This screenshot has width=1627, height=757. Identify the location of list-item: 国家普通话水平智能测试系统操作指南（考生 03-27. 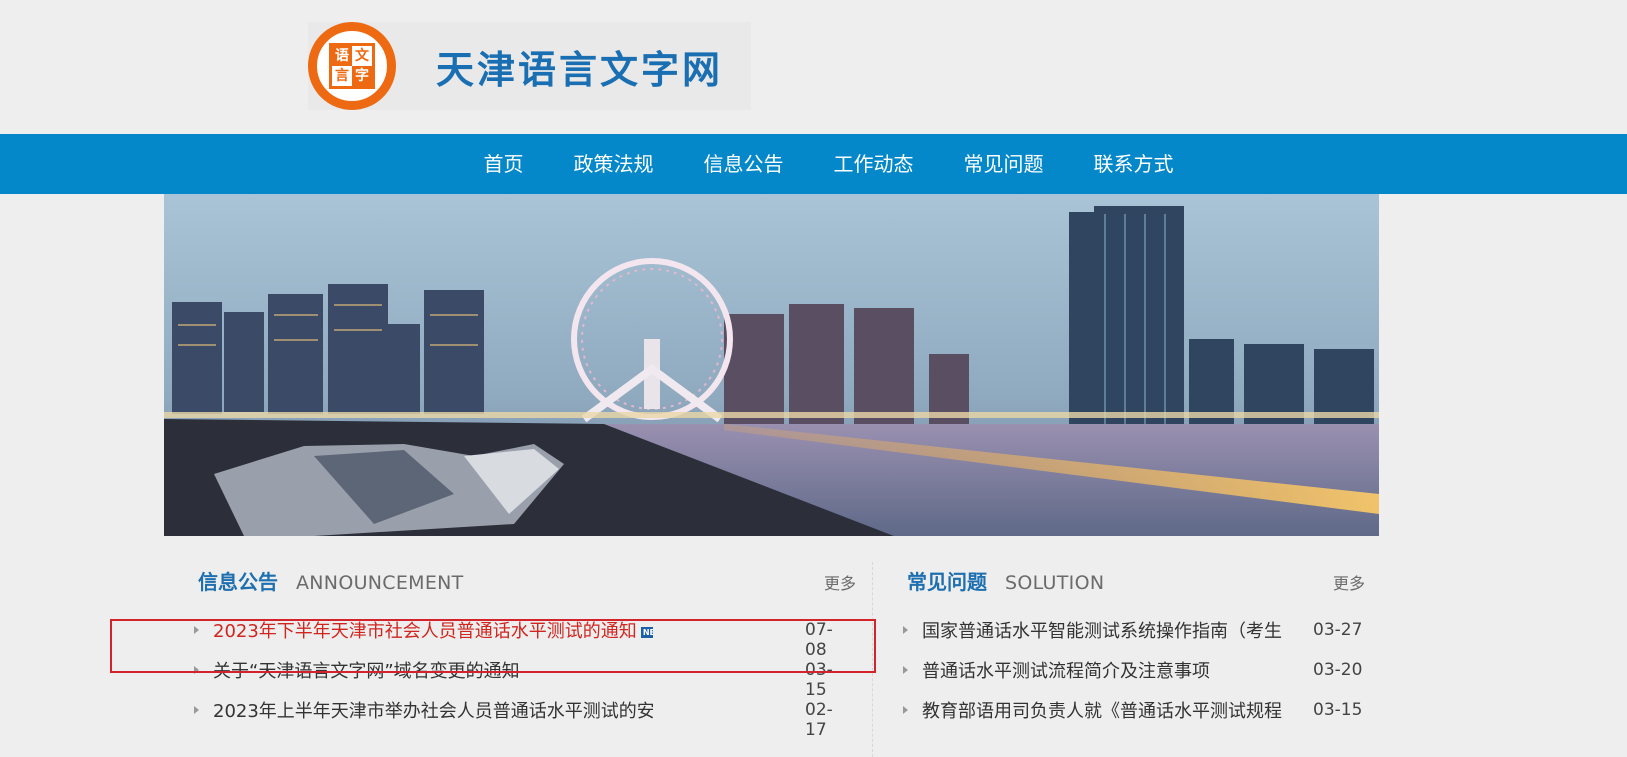
(1133, 630).